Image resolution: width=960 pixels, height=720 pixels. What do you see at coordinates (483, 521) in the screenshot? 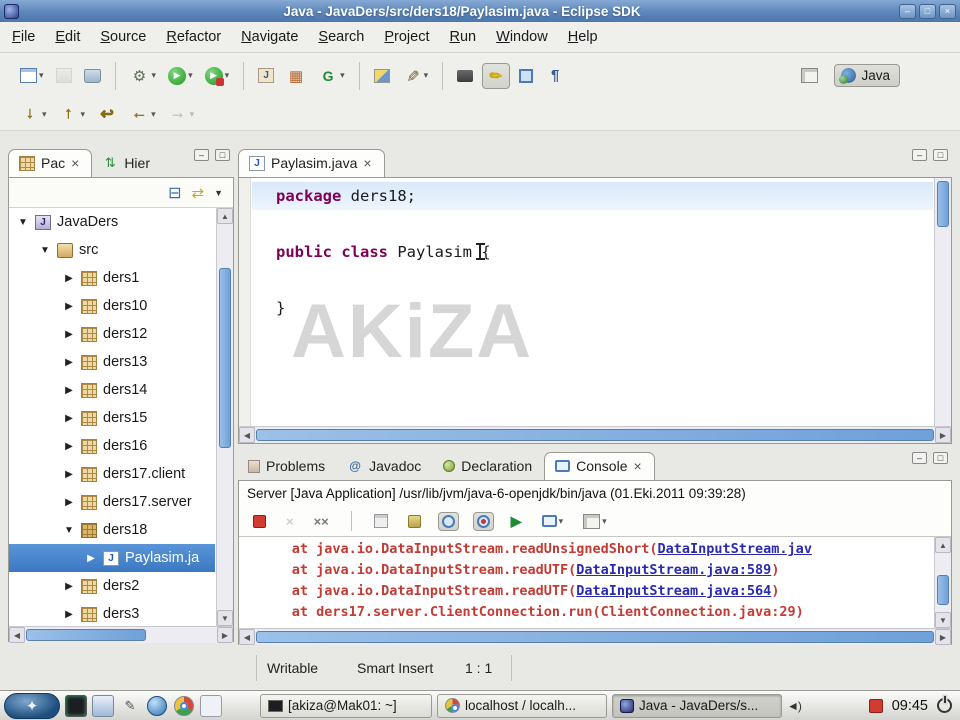
I see `show-stderr-button` at bounding box center [483, 521].